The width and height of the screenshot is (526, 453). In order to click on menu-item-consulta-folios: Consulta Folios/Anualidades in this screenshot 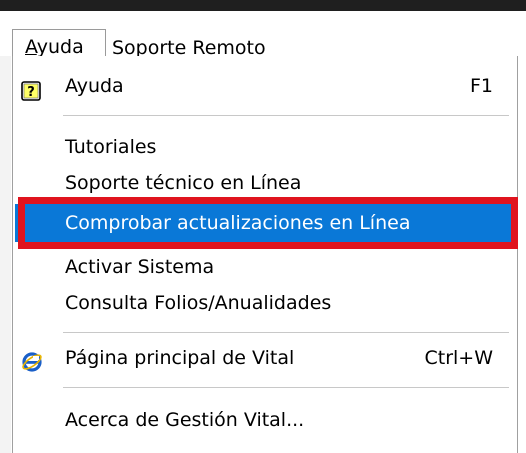, I will do `click(265, 303)`.